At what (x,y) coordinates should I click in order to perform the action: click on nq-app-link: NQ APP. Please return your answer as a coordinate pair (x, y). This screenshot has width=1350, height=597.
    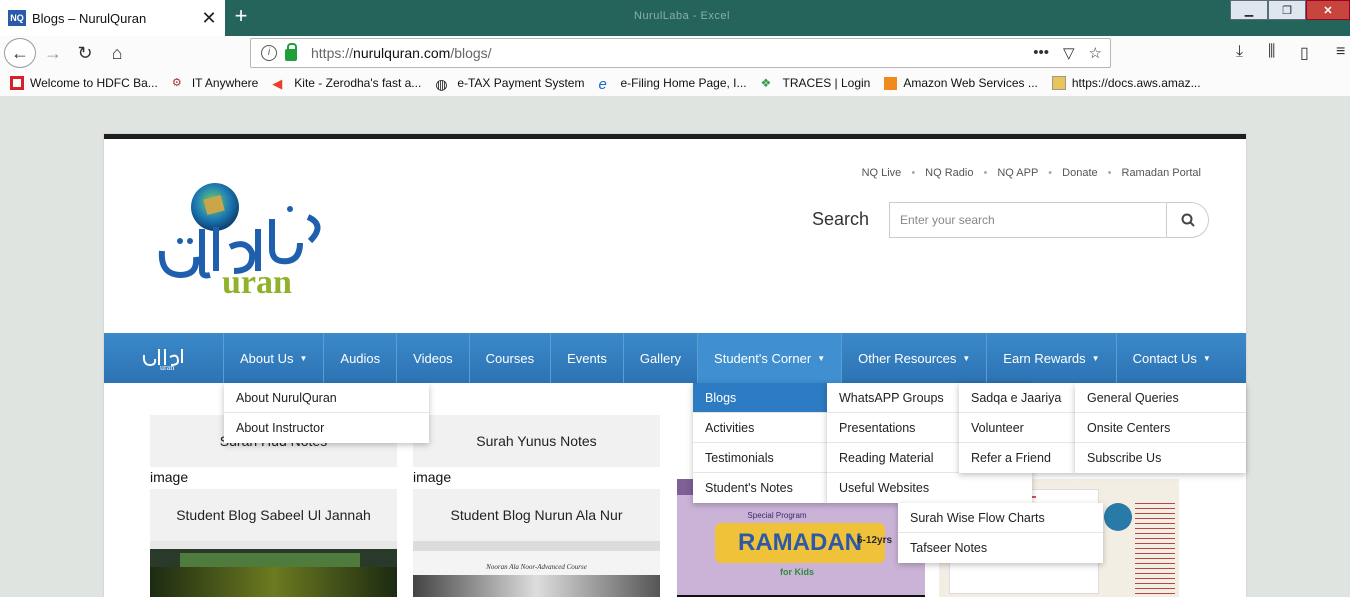
    Looking at the image, I should click on (1017, 173).